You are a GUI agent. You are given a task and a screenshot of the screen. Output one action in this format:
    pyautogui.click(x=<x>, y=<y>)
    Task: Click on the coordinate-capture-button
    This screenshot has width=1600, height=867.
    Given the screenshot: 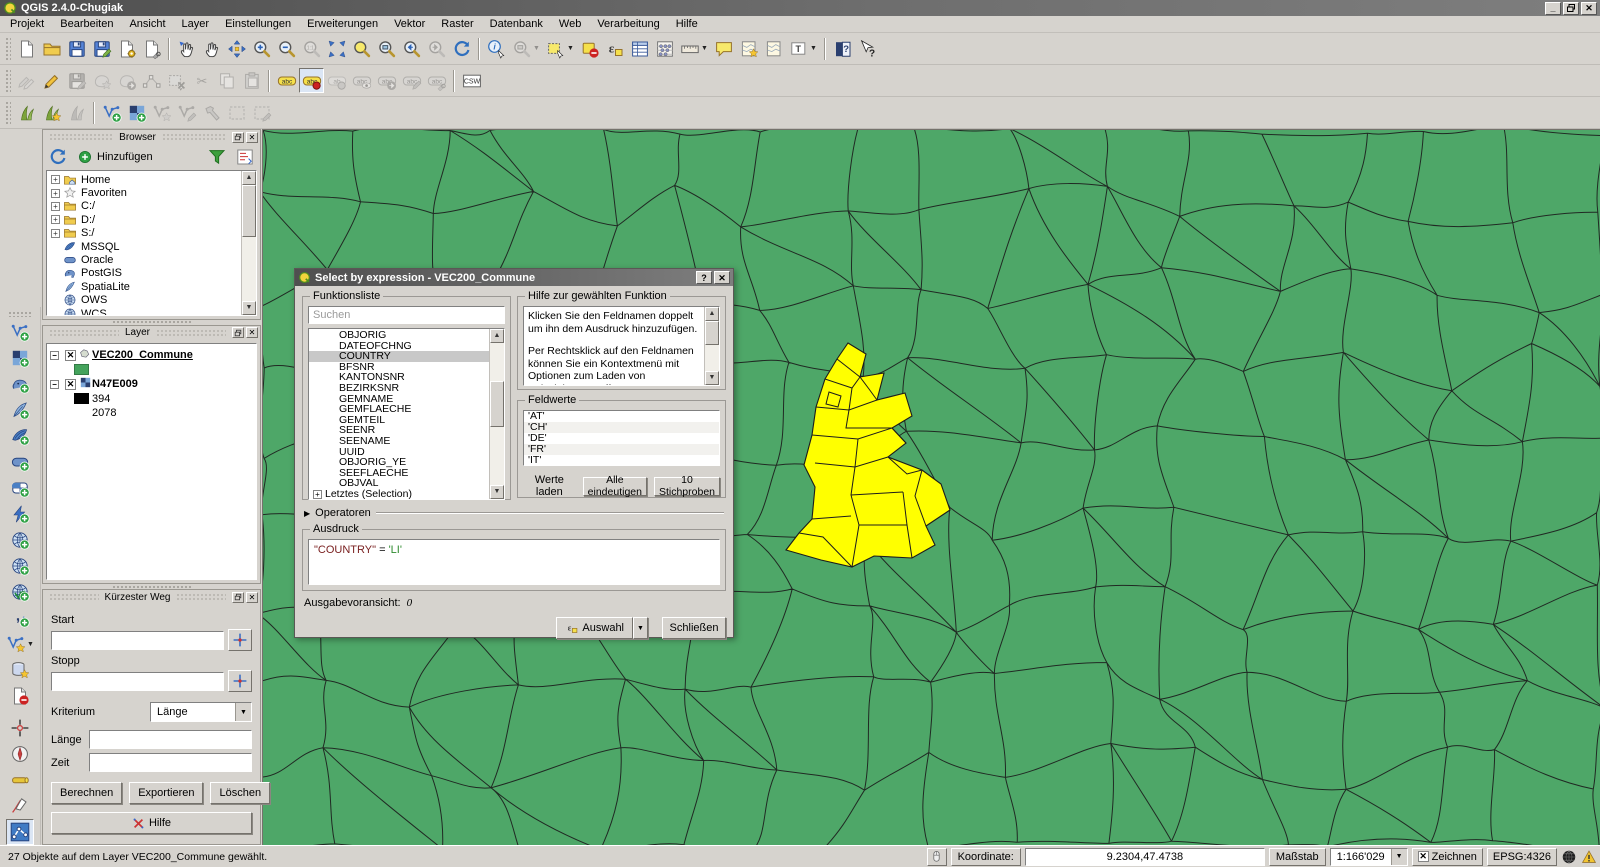 What is the action you would take?
    pyautogui.click(x=20, y=728)
    